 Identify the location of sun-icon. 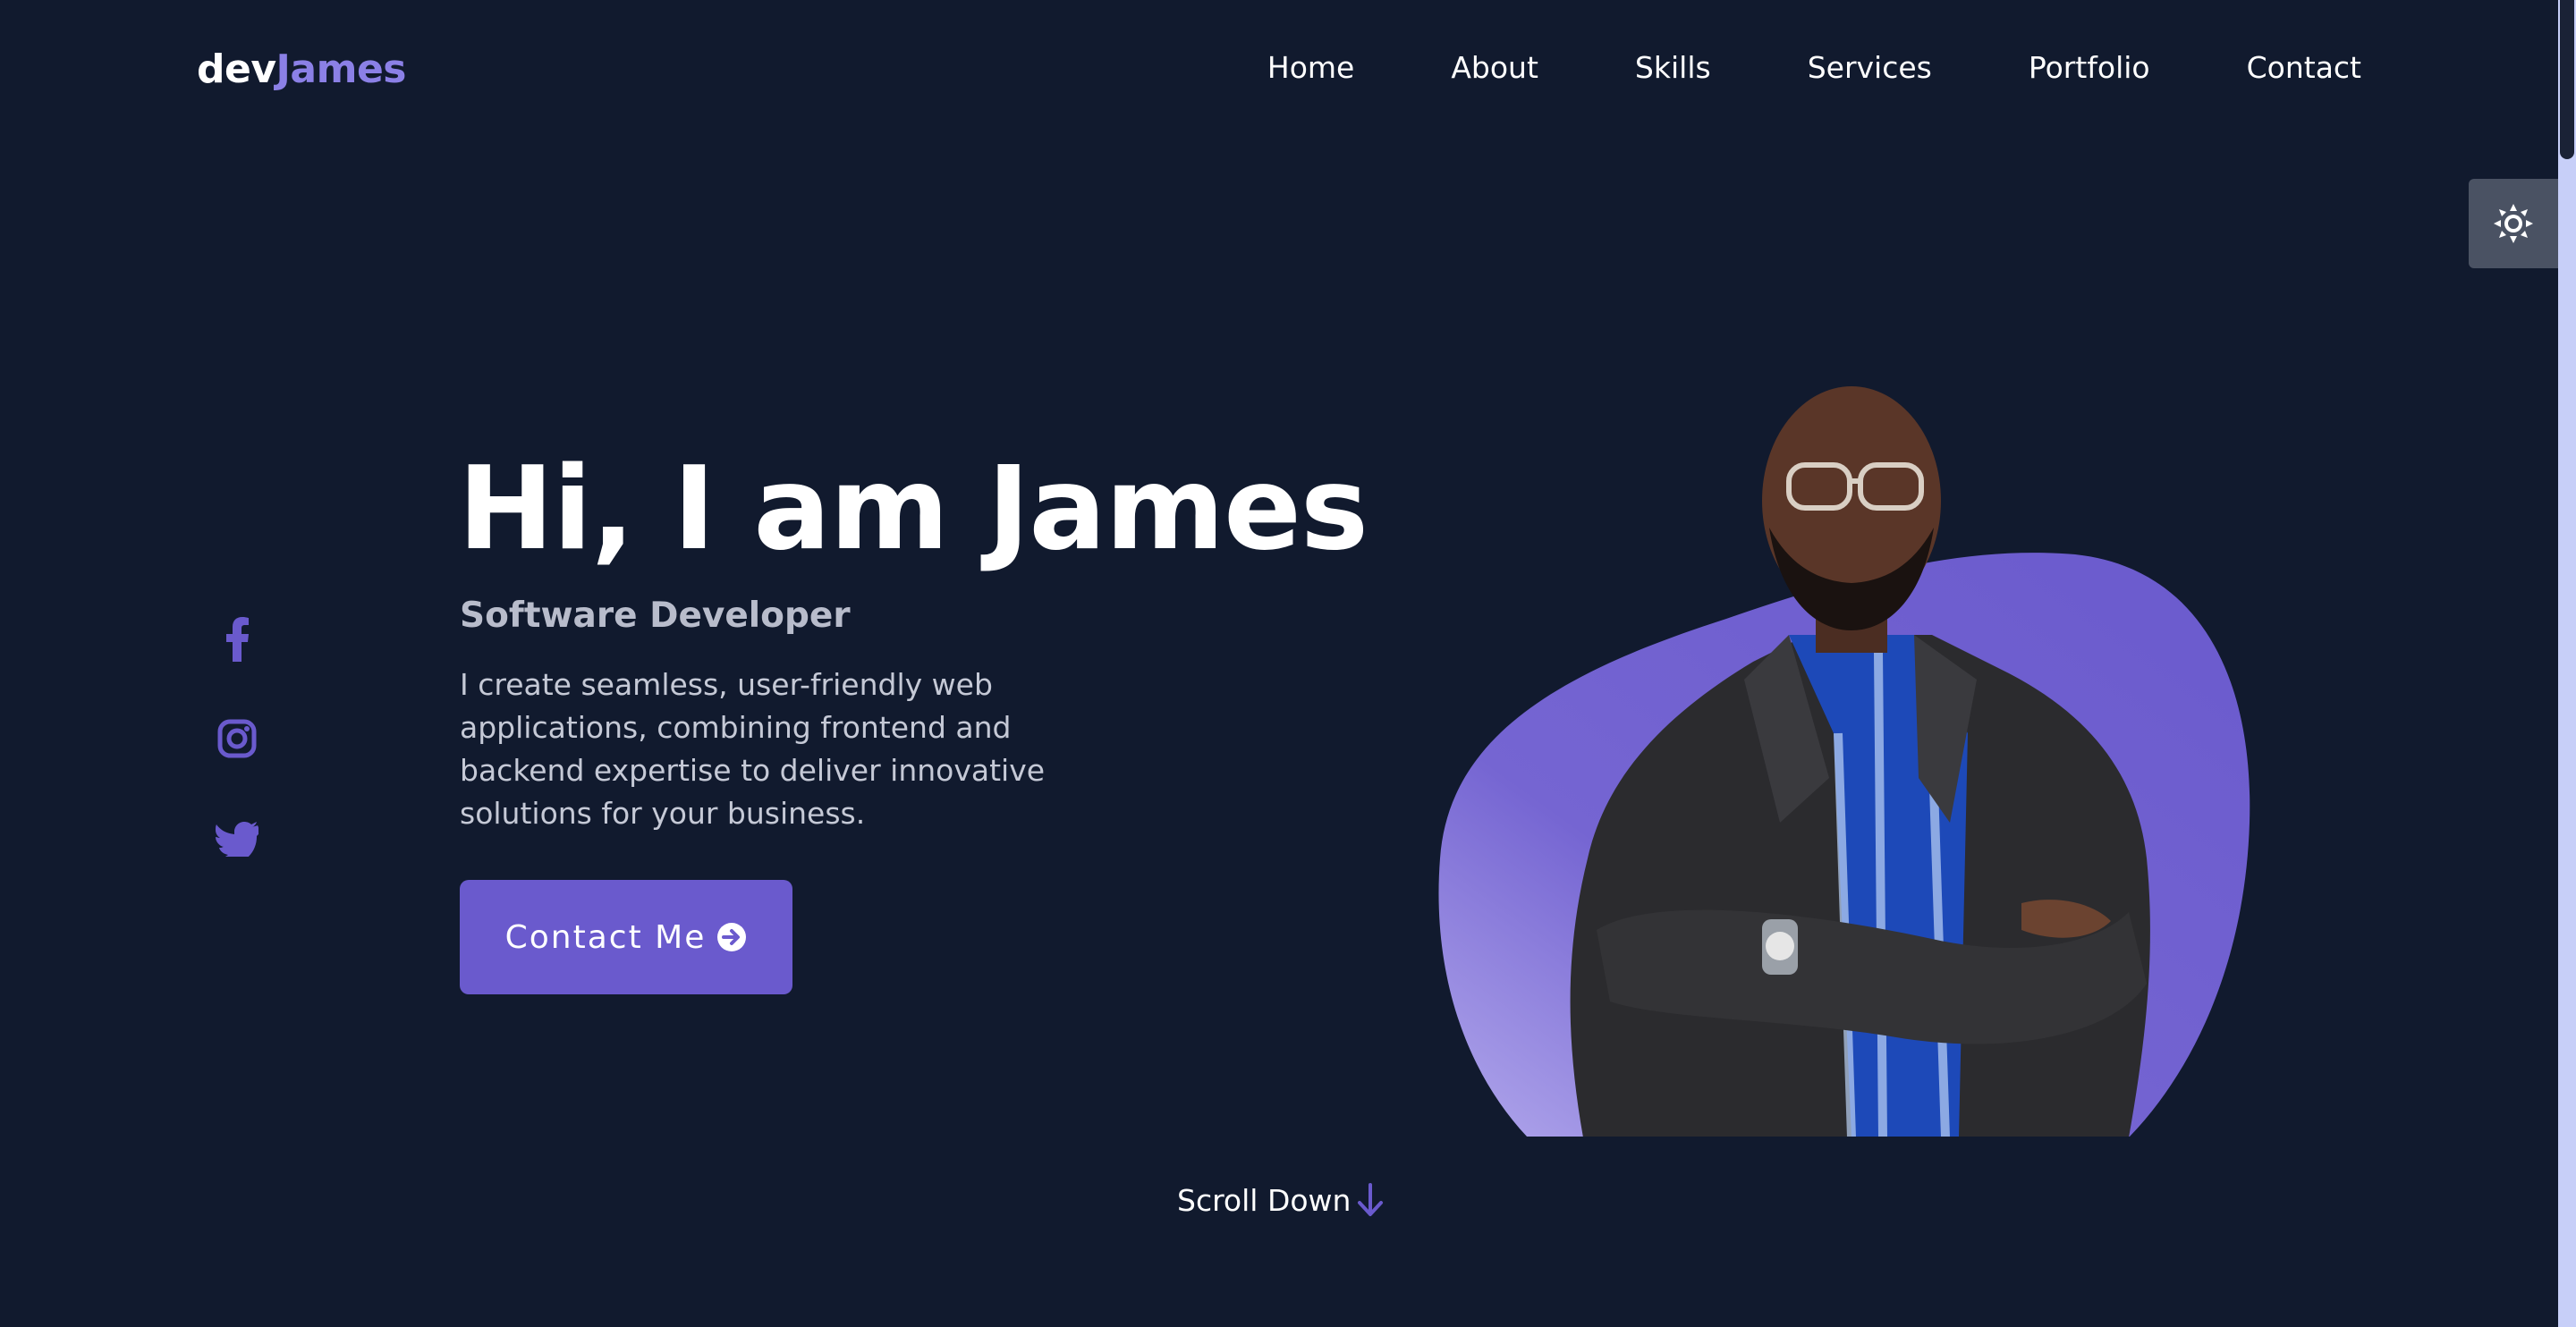
(2513, 223).